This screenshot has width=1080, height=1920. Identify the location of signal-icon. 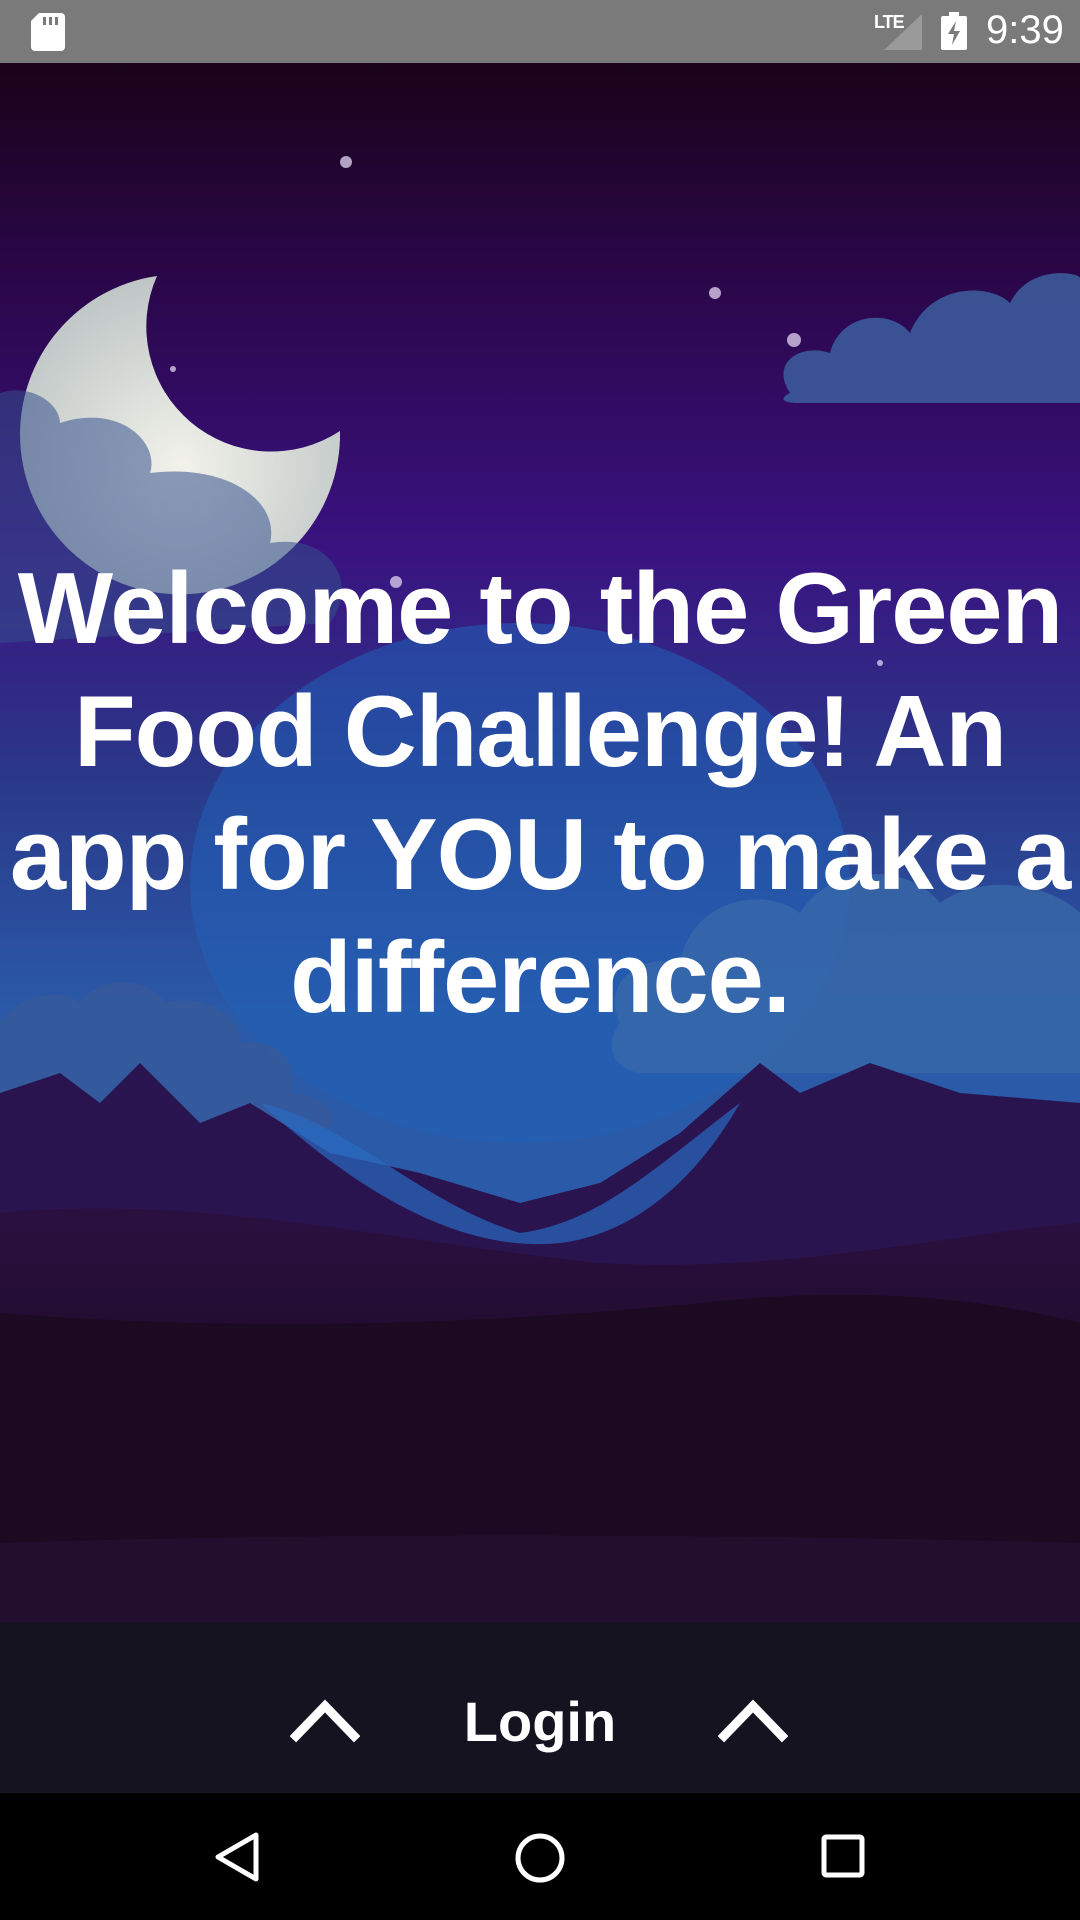
(903, 32).